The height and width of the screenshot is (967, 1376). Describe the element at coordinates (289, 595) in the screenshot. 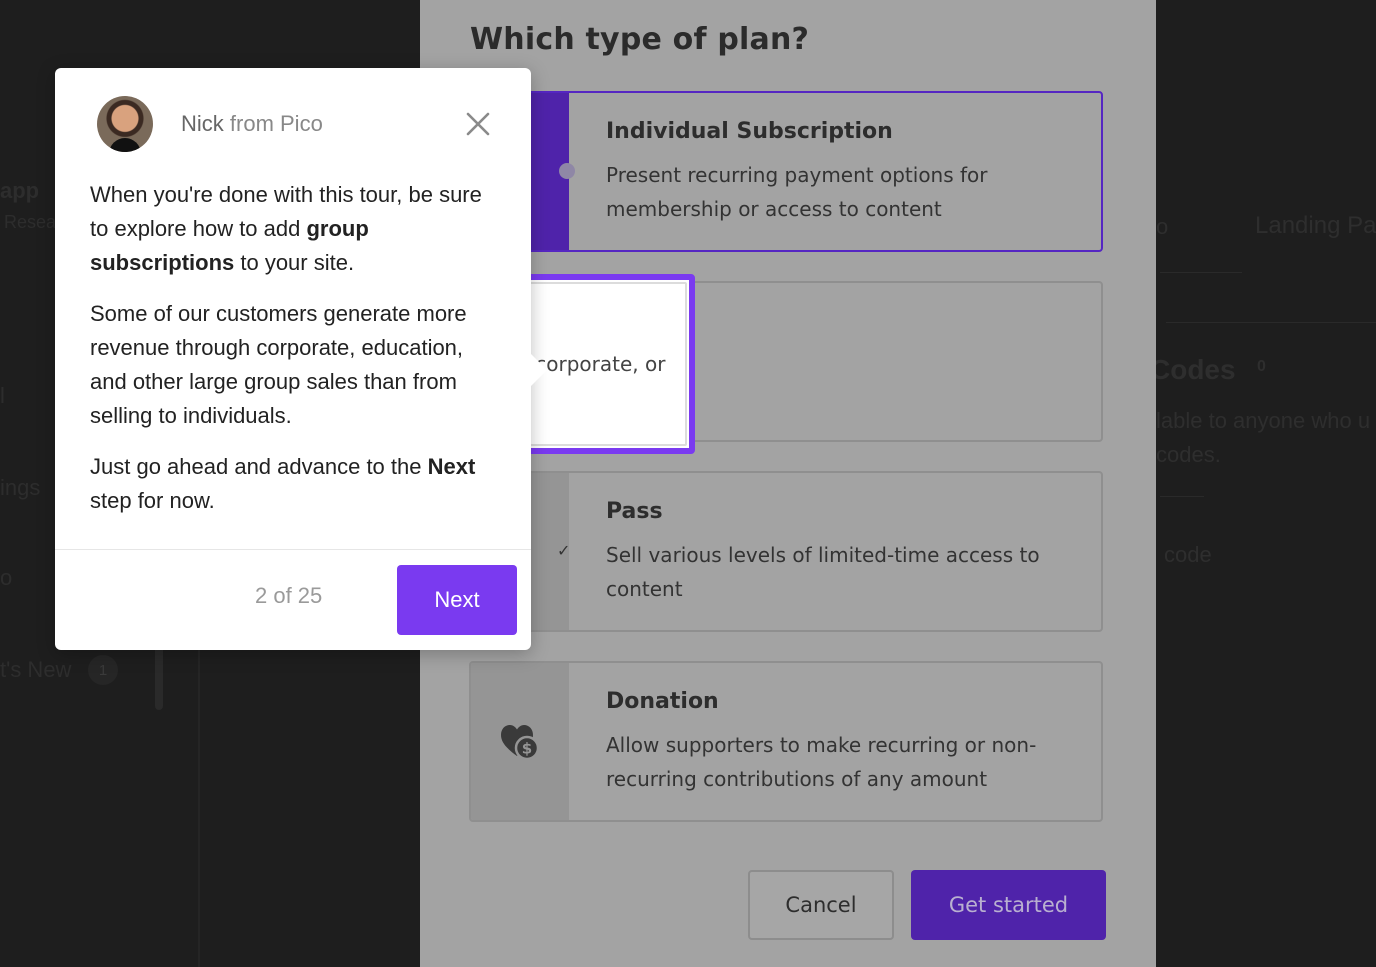

I see `tour-step-counter: 2 of 25` at that location.